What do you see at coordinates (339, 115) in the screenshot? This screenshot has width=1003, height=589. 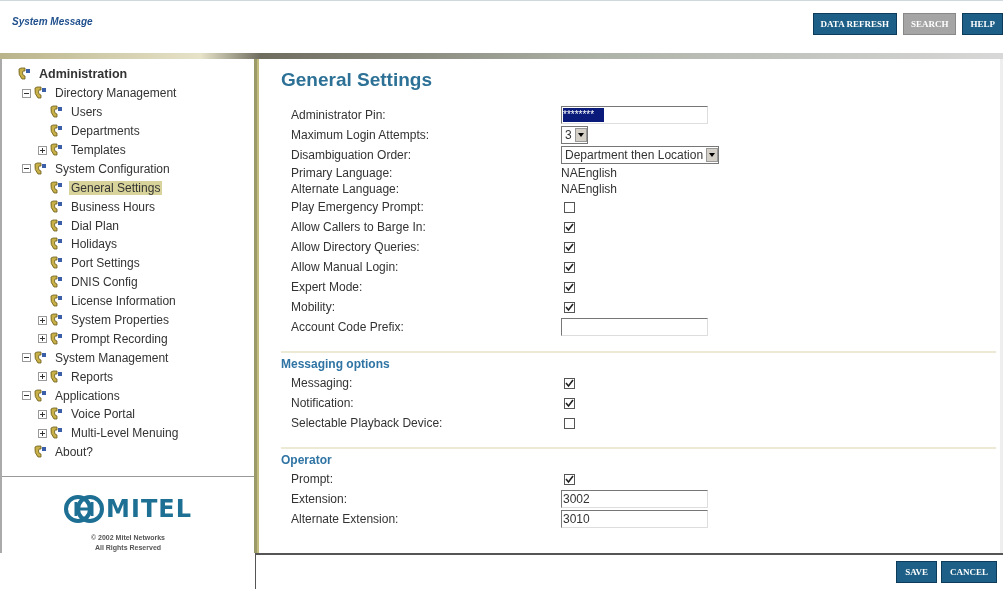 I see `field-label: Administrator Pin:` at bounding box center [339, 115].